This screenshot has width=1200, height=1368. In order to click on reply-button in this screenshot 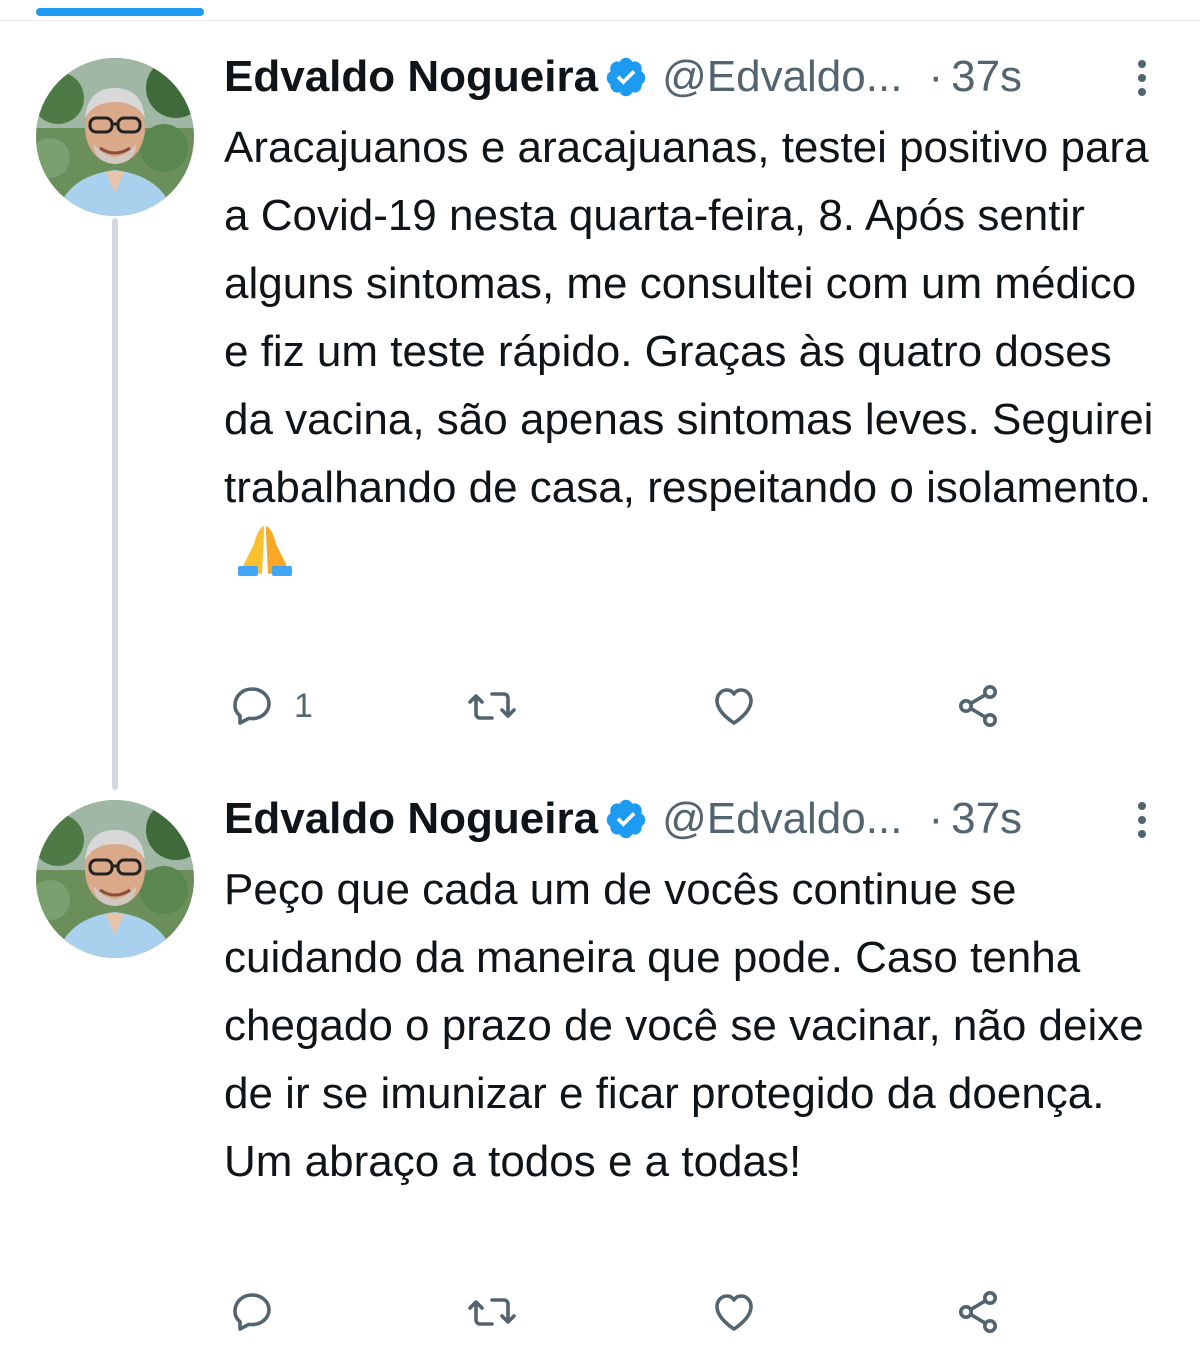, I will do `click(261, 1312)`.